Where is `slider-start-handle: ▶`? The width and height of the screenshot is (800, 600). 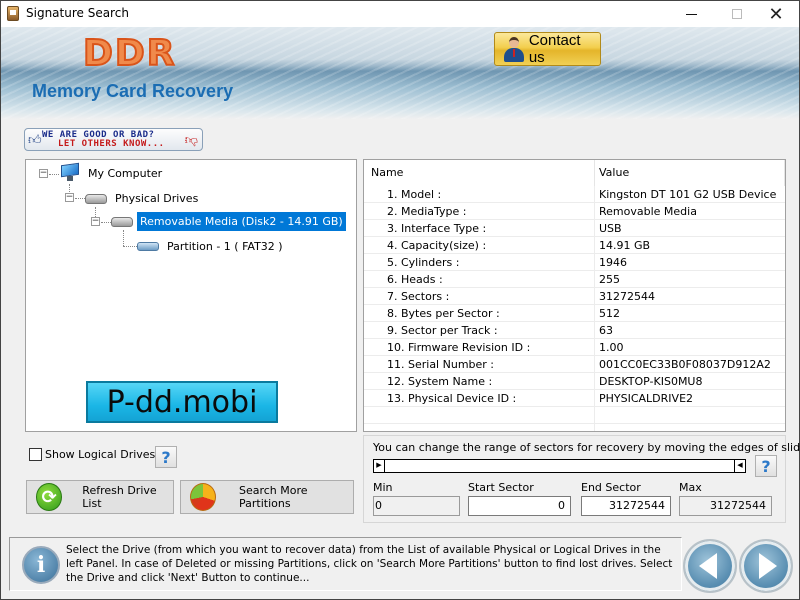
slider-start-handle: ▶ is located at coordinates (379, 466).